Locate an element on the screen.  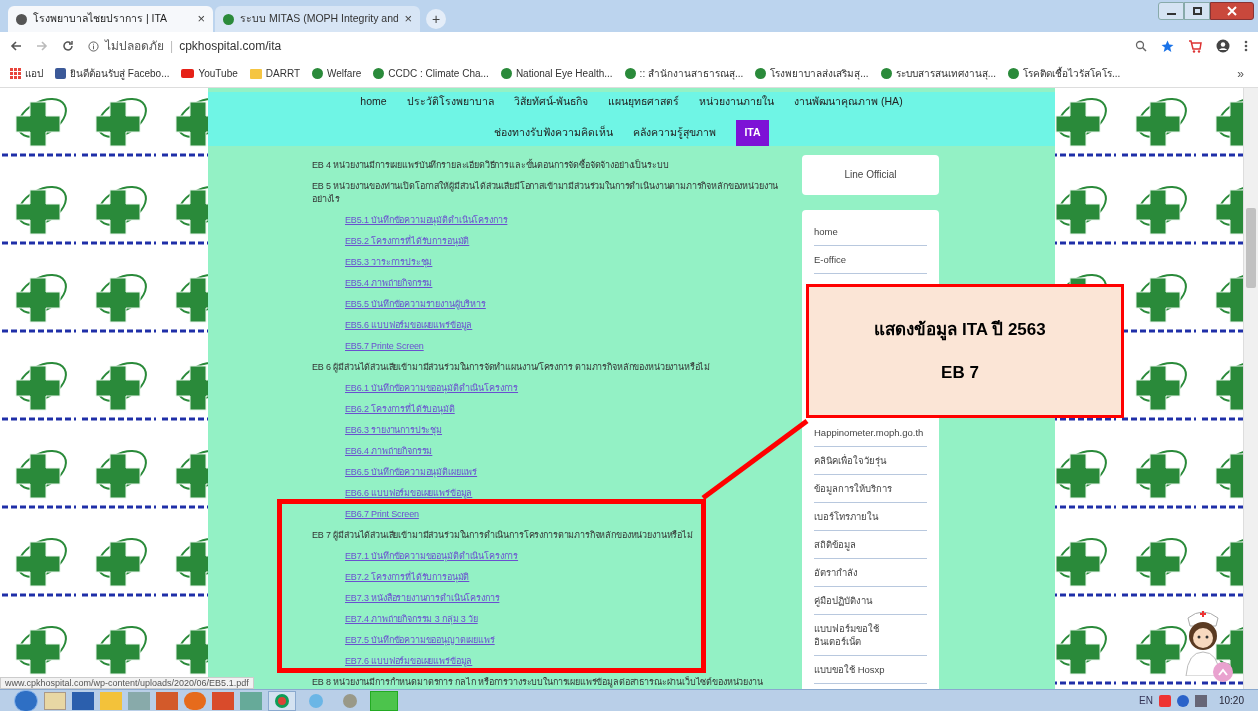
close-button is located at coordinates (1232, 11).